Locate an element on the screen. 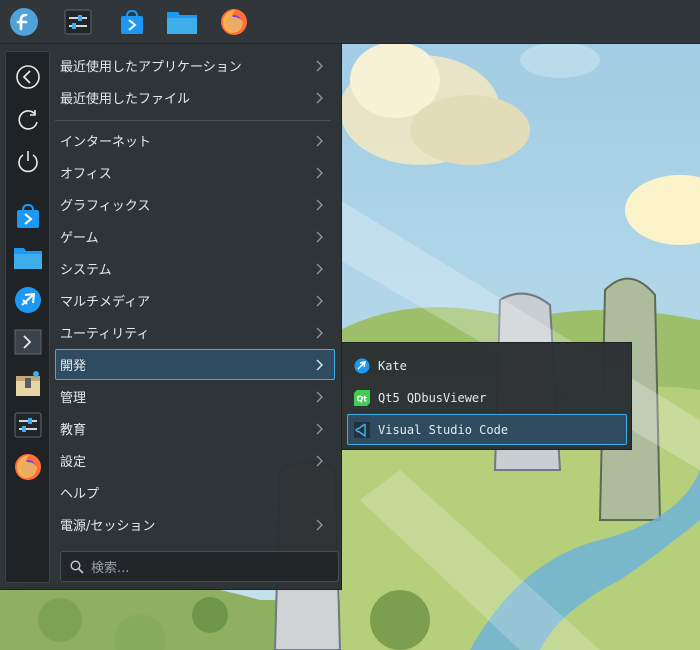 The image size is (700, 650). menu-separator is located at coordinates (193, 120).